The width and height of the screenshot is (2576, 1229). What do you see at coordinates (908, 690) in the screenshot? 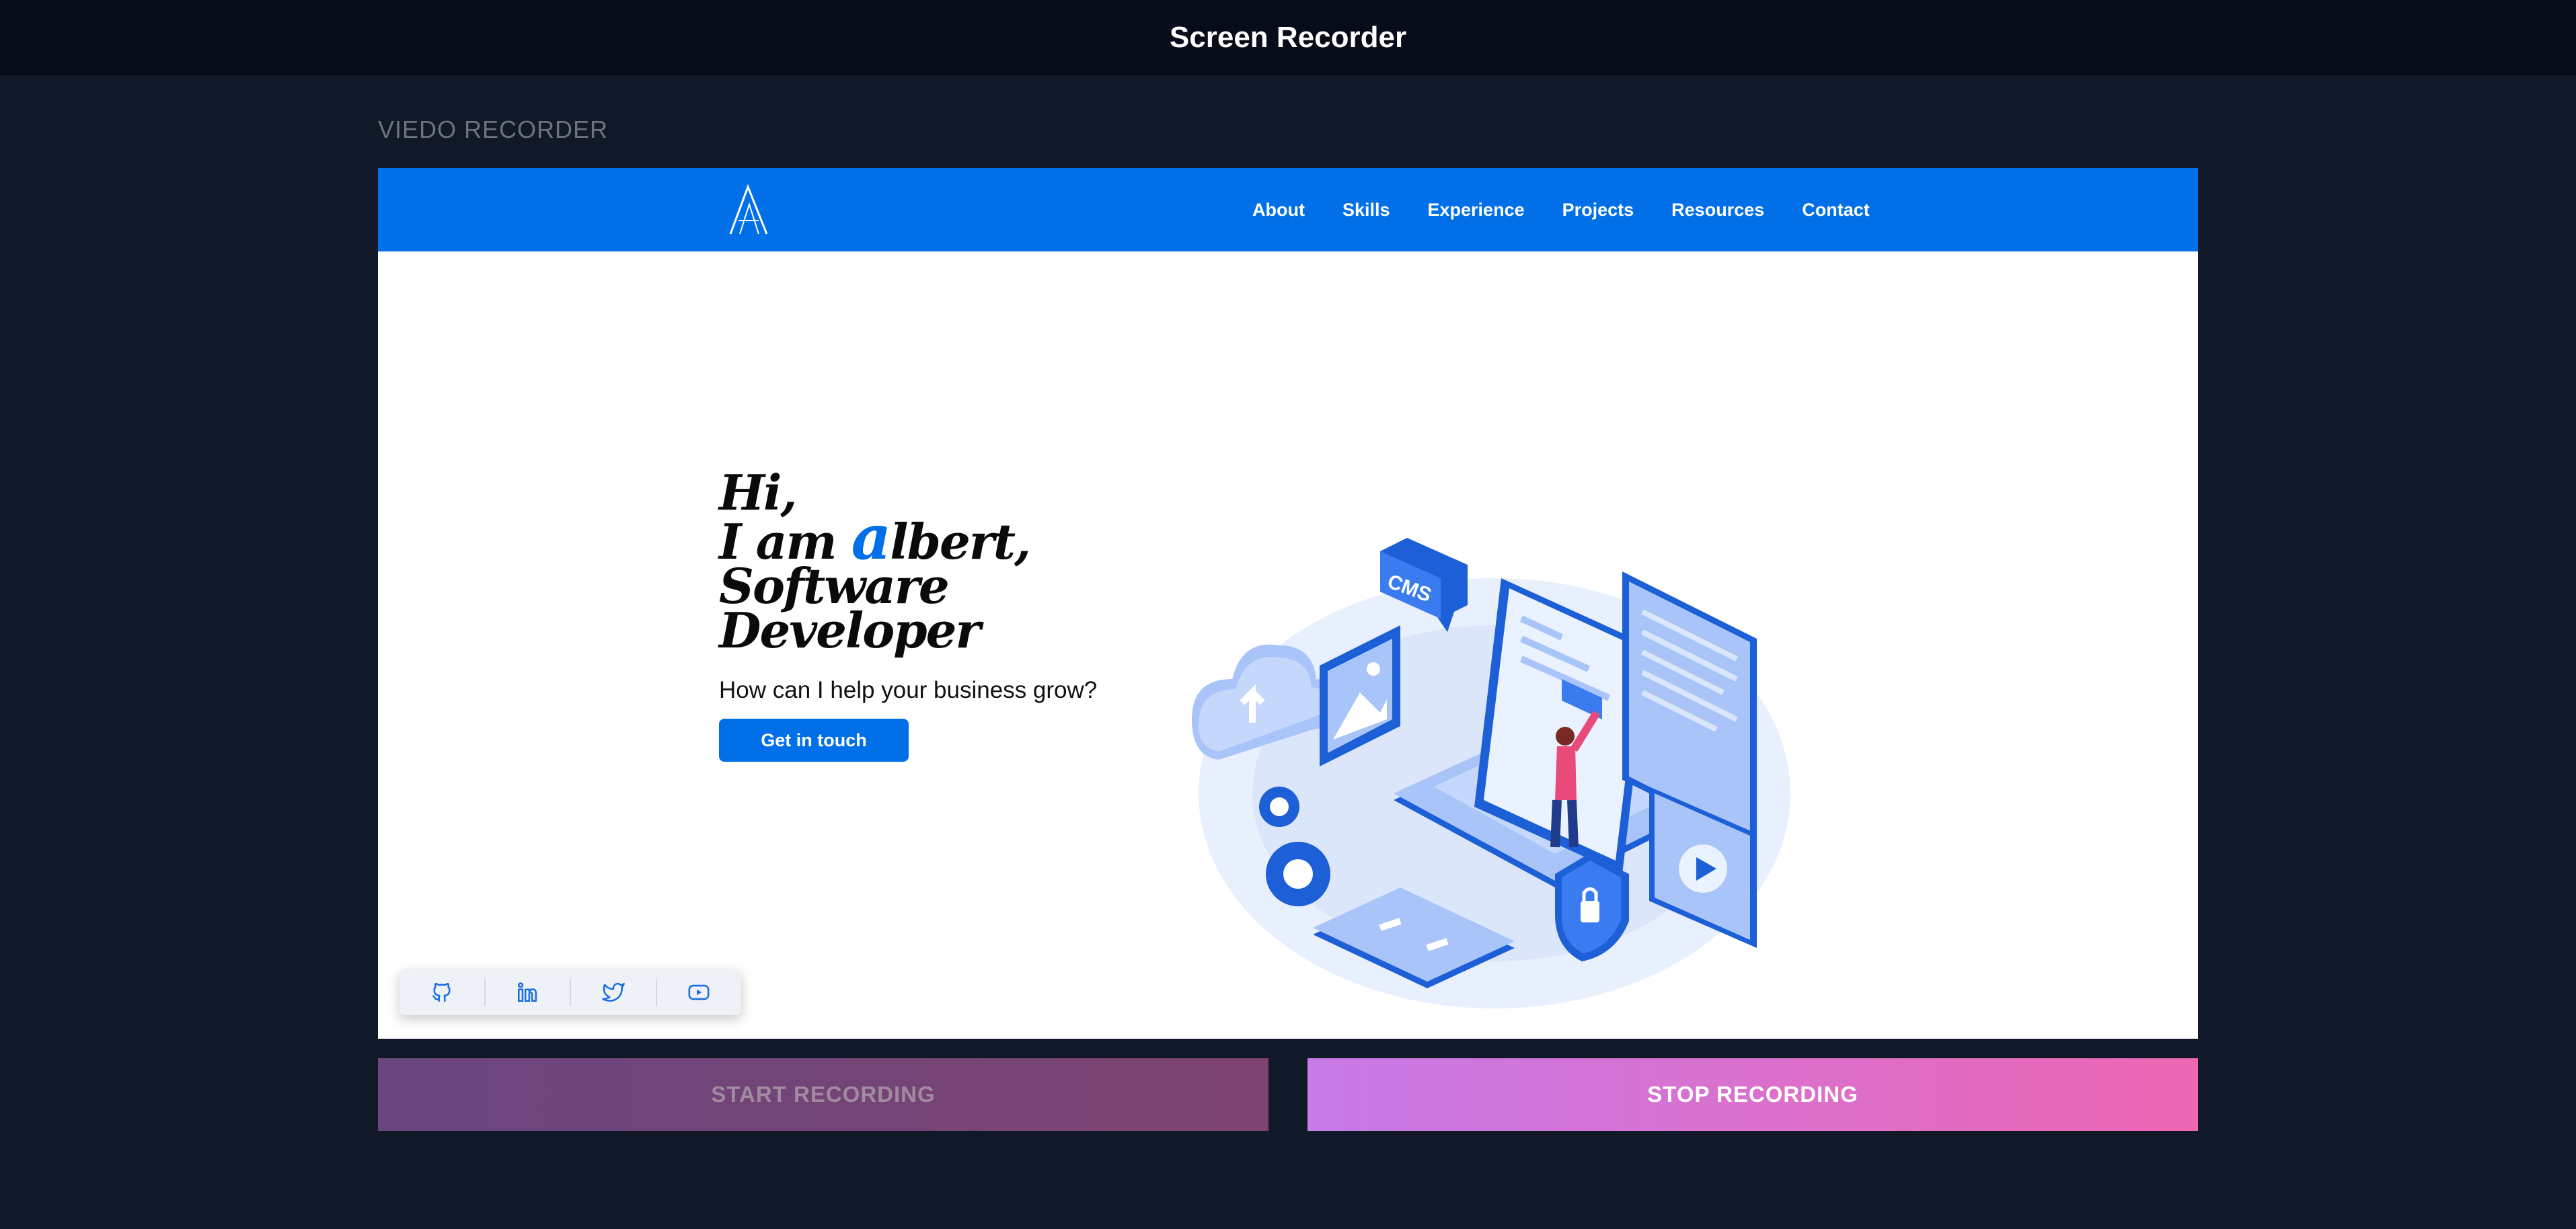
I see `hero-subtitle: How can I help your business grow?` at bounding box center [908, 690].